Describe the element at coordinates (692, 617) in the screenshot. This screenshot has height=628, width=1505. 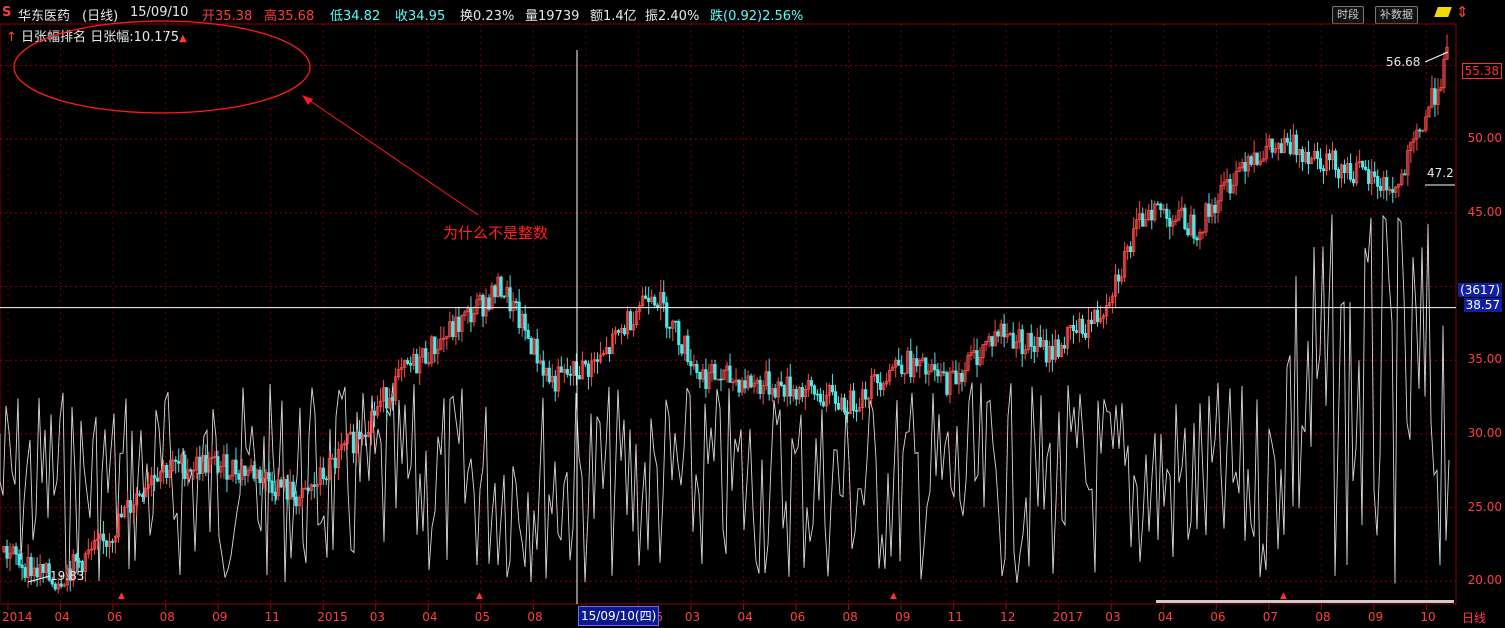
I see `x-tick-label: 03` at that location.